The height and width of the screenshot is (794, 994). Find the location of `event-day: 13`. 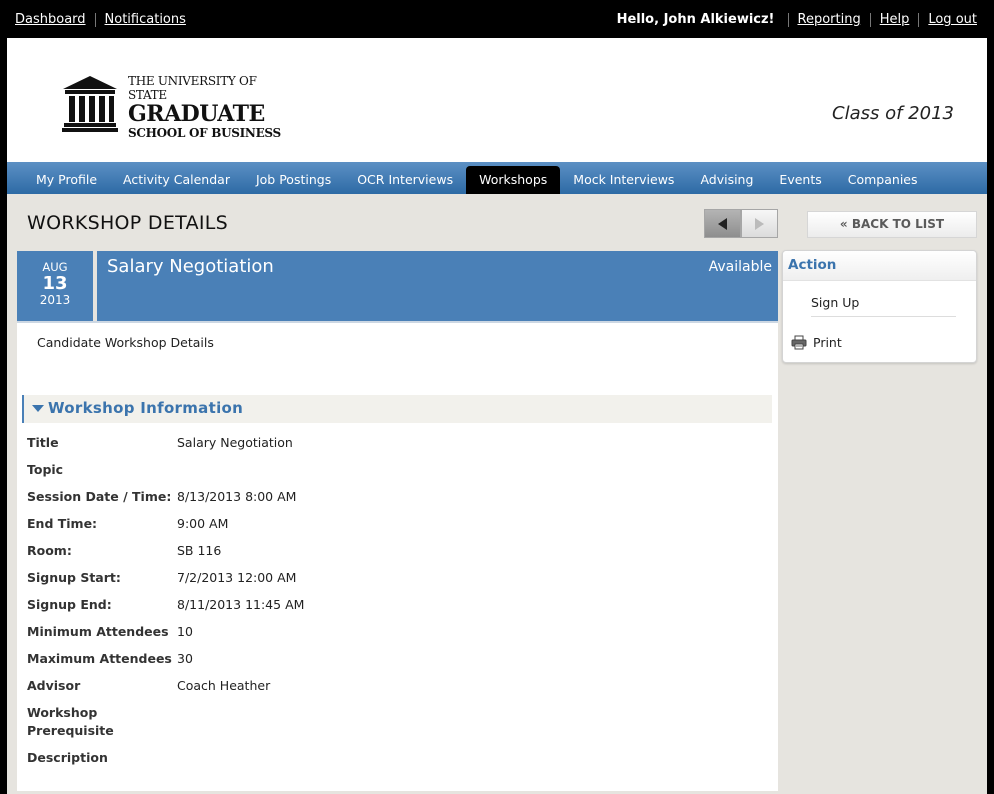

event-day: 13 is located at coordinates (55, 283).